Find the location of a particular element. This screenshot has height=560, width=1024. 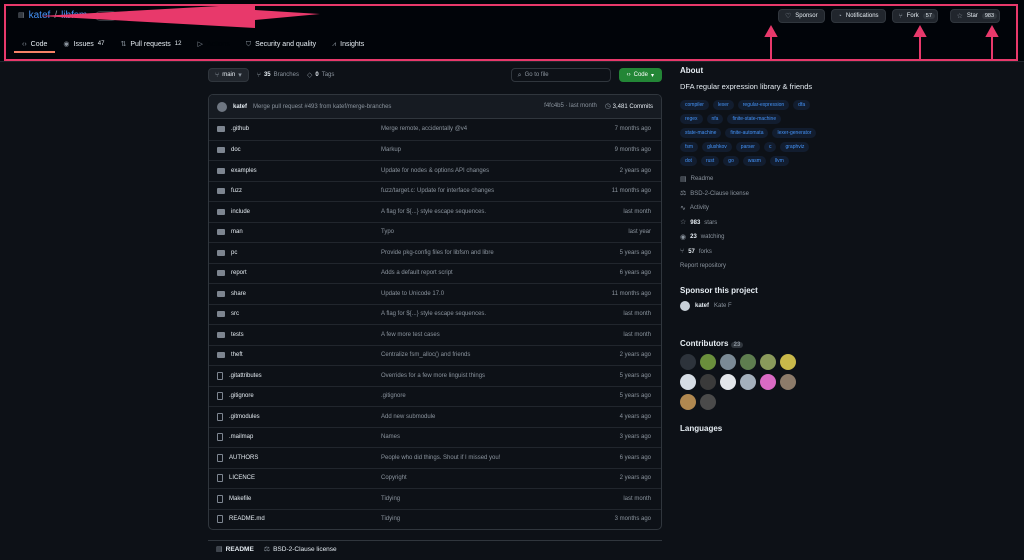

file-commit-message: Copyright is located at coordinates (486, 478).